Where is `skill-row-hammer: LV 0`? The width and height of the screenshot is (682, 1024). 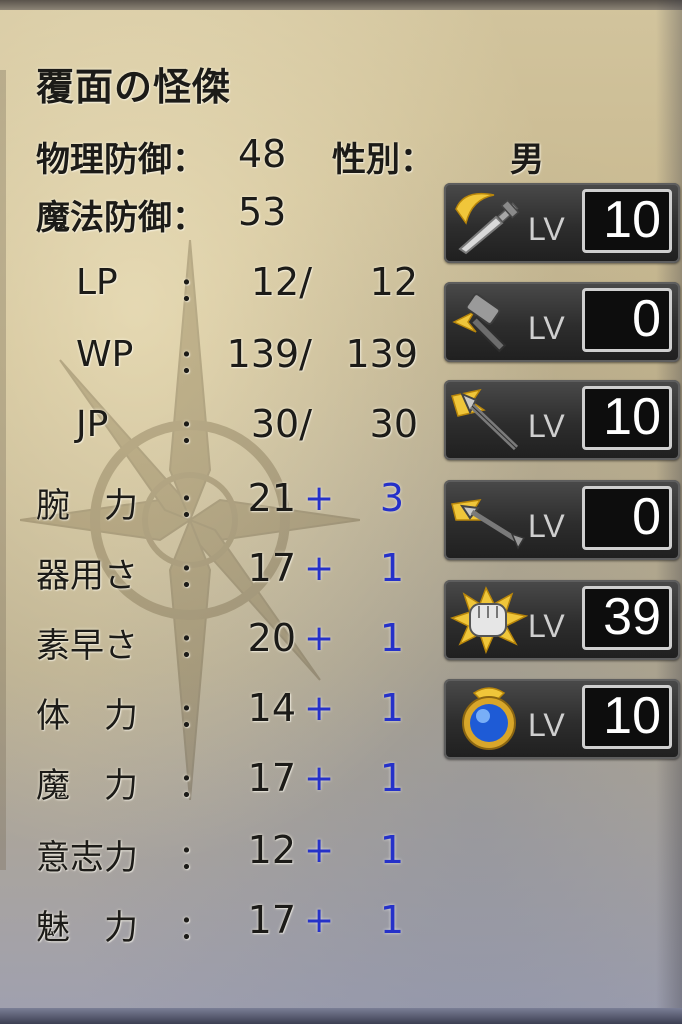 skill-row-hammer: LV 0 is located at coordinates (562, 322).